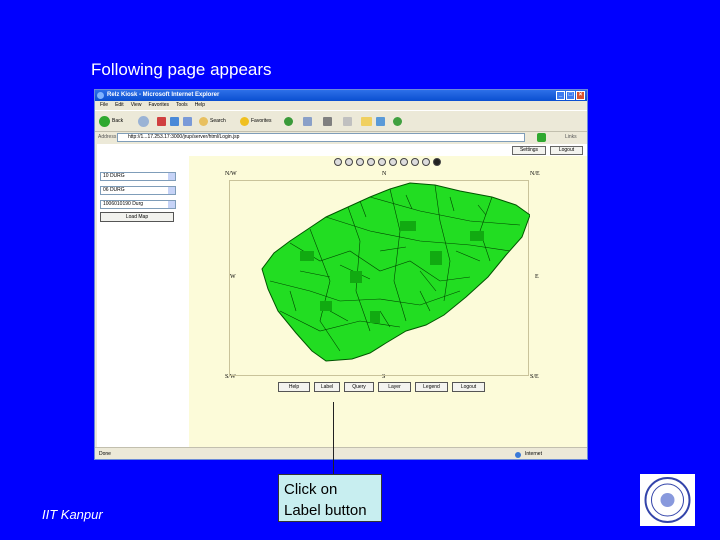  Describe the element at coordinates (288, 121) in the screenshot. I see `history-icon` at that location.